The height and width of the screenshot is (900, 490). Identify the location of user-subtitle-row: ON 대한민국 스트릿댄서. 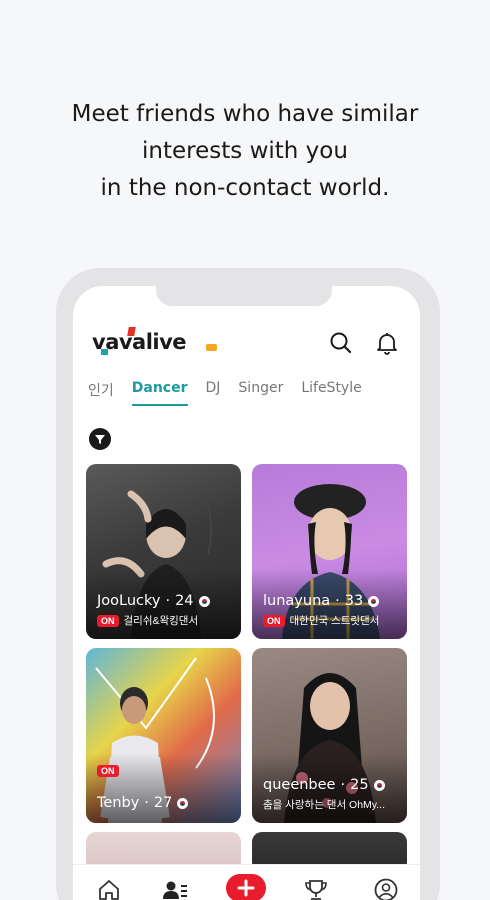
(321, 620).